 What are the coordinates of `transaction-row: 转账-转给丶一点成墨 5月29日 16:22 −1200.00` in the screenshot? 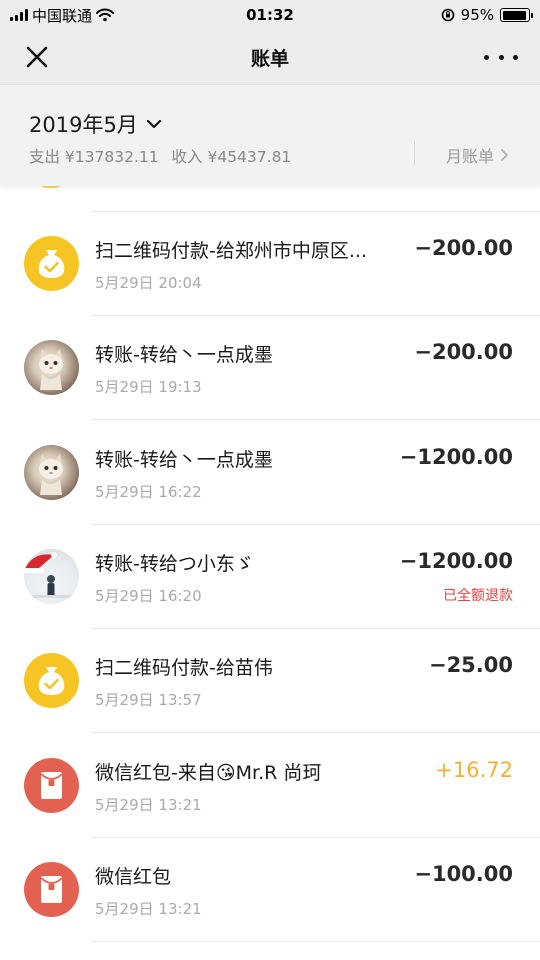 It's located at (270, 473).